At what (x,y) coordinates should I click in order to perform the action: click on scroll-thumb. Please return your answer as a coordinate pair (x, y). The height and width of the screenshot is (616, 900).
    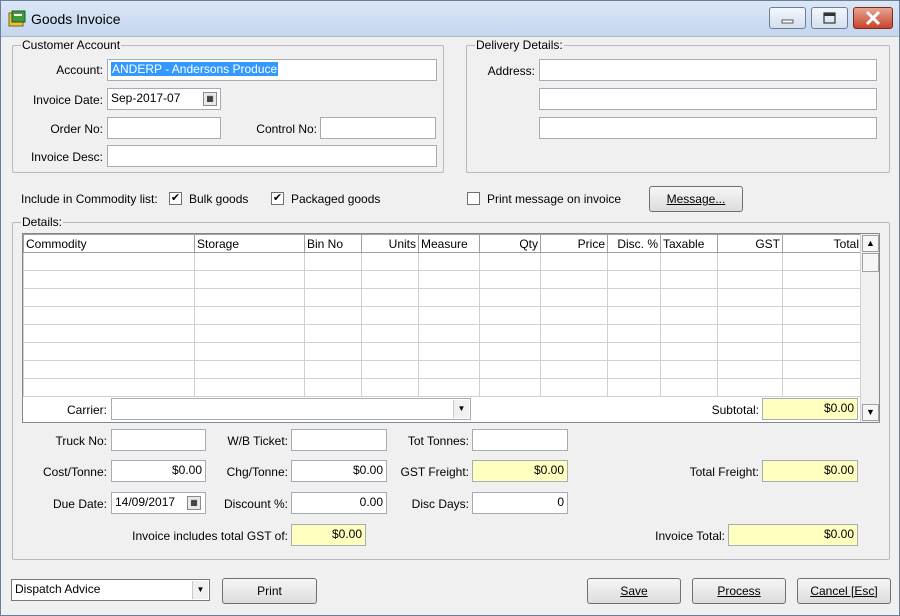
    Looking at the image, I should click on (870, 262).